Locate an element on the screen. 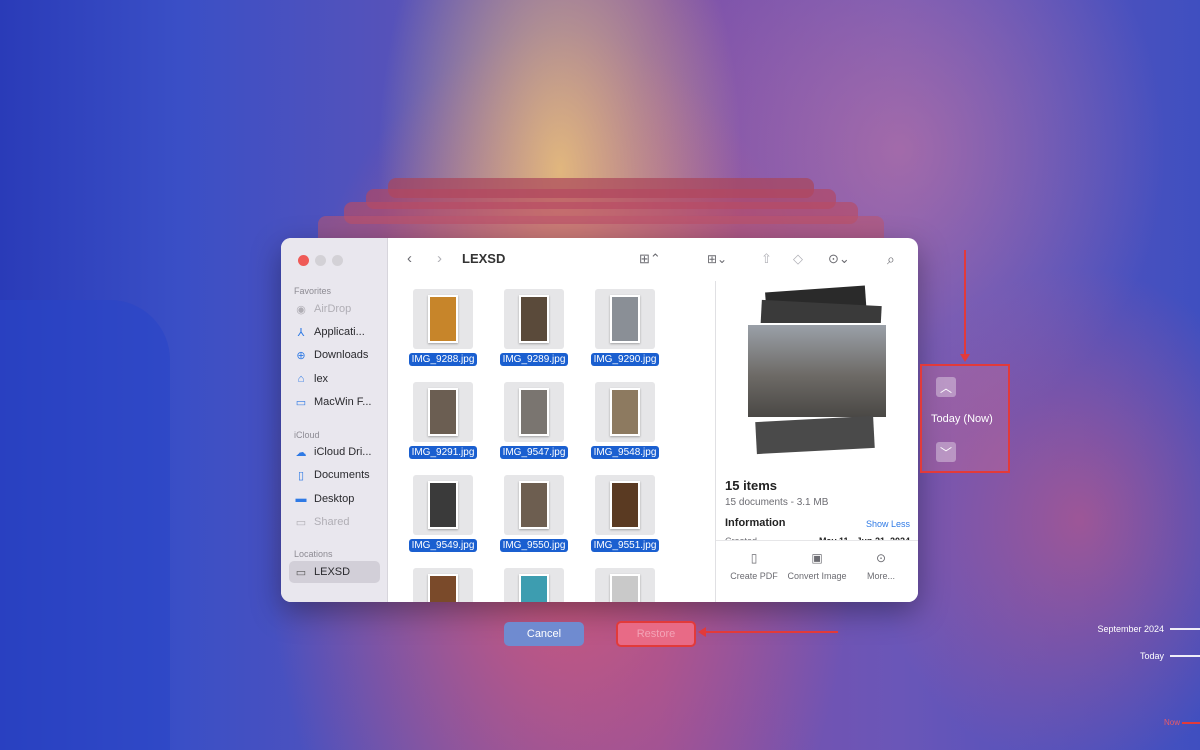 This screenshot has height=750, width=1200. file-name: IMG_9289.jpg is located at coordinates (534, 359).